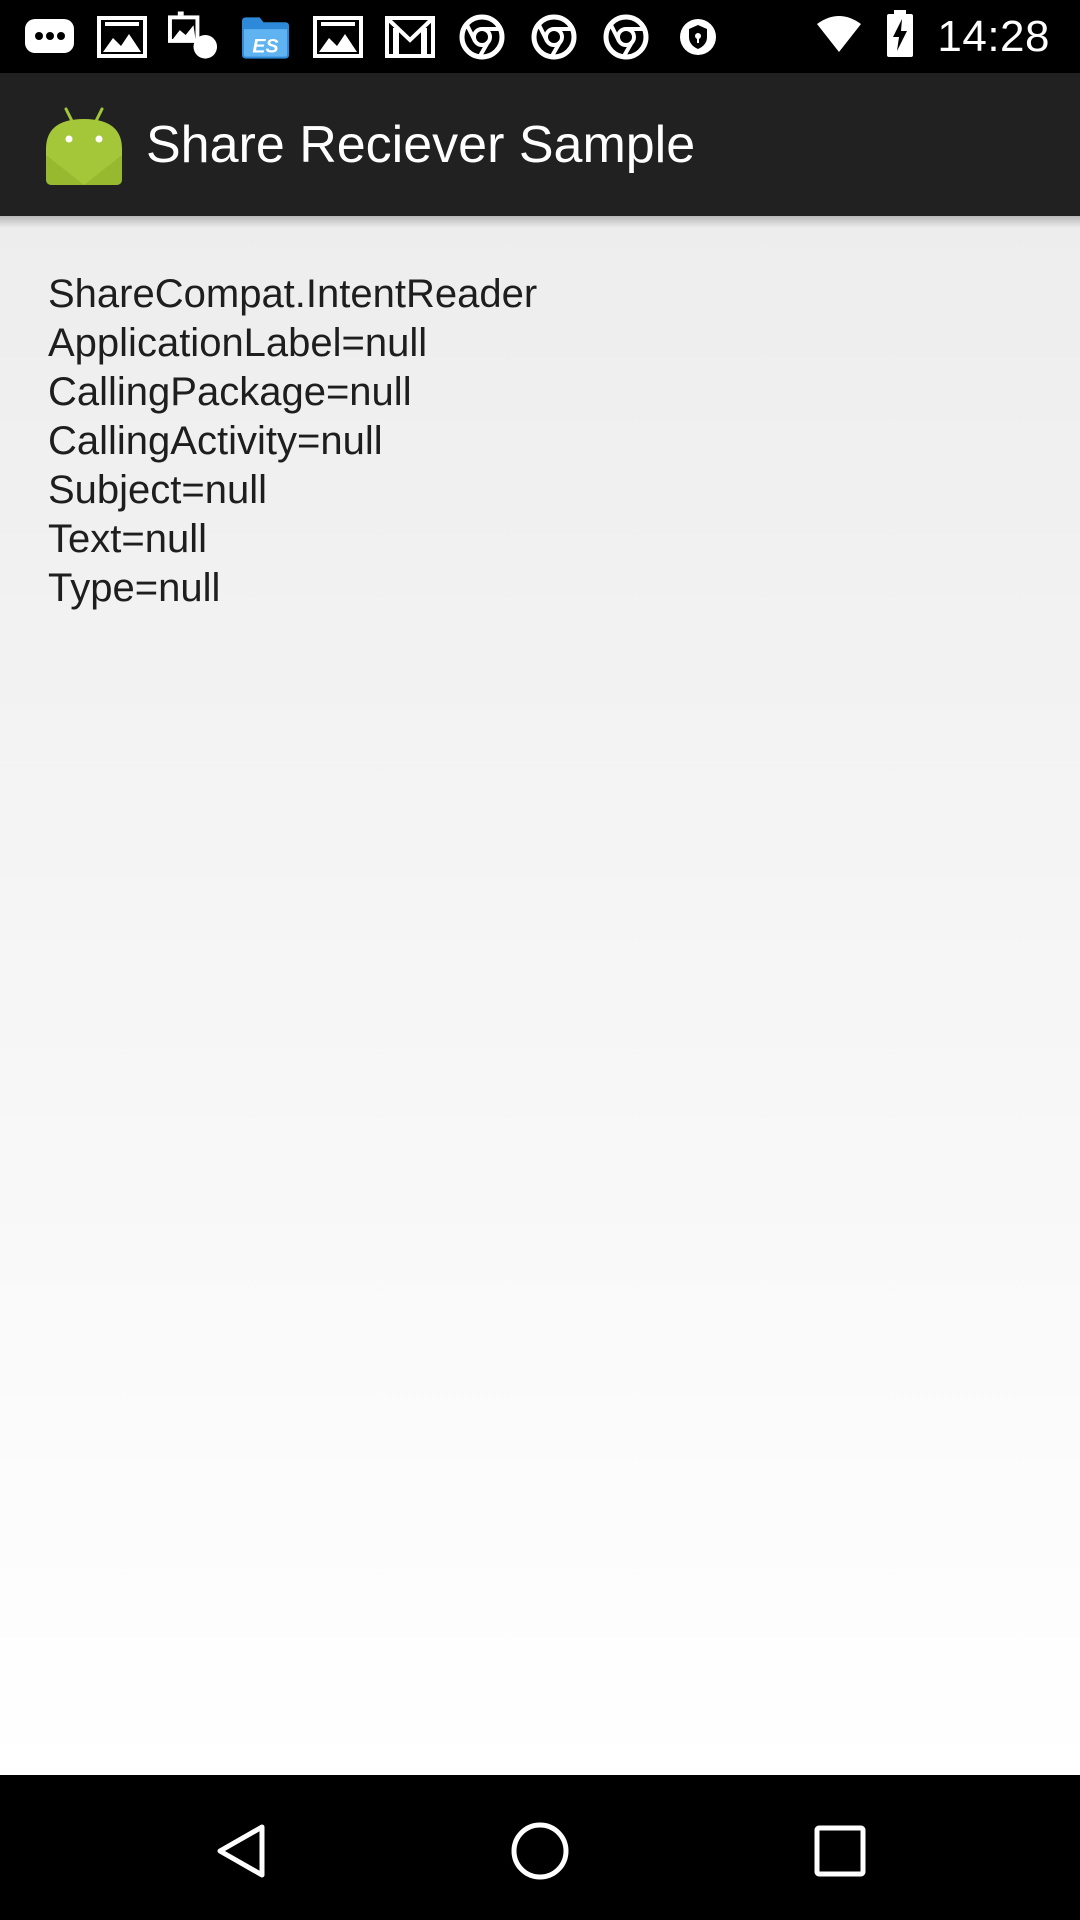  I want to click on system-icons: 14:28, so click(932, 36).